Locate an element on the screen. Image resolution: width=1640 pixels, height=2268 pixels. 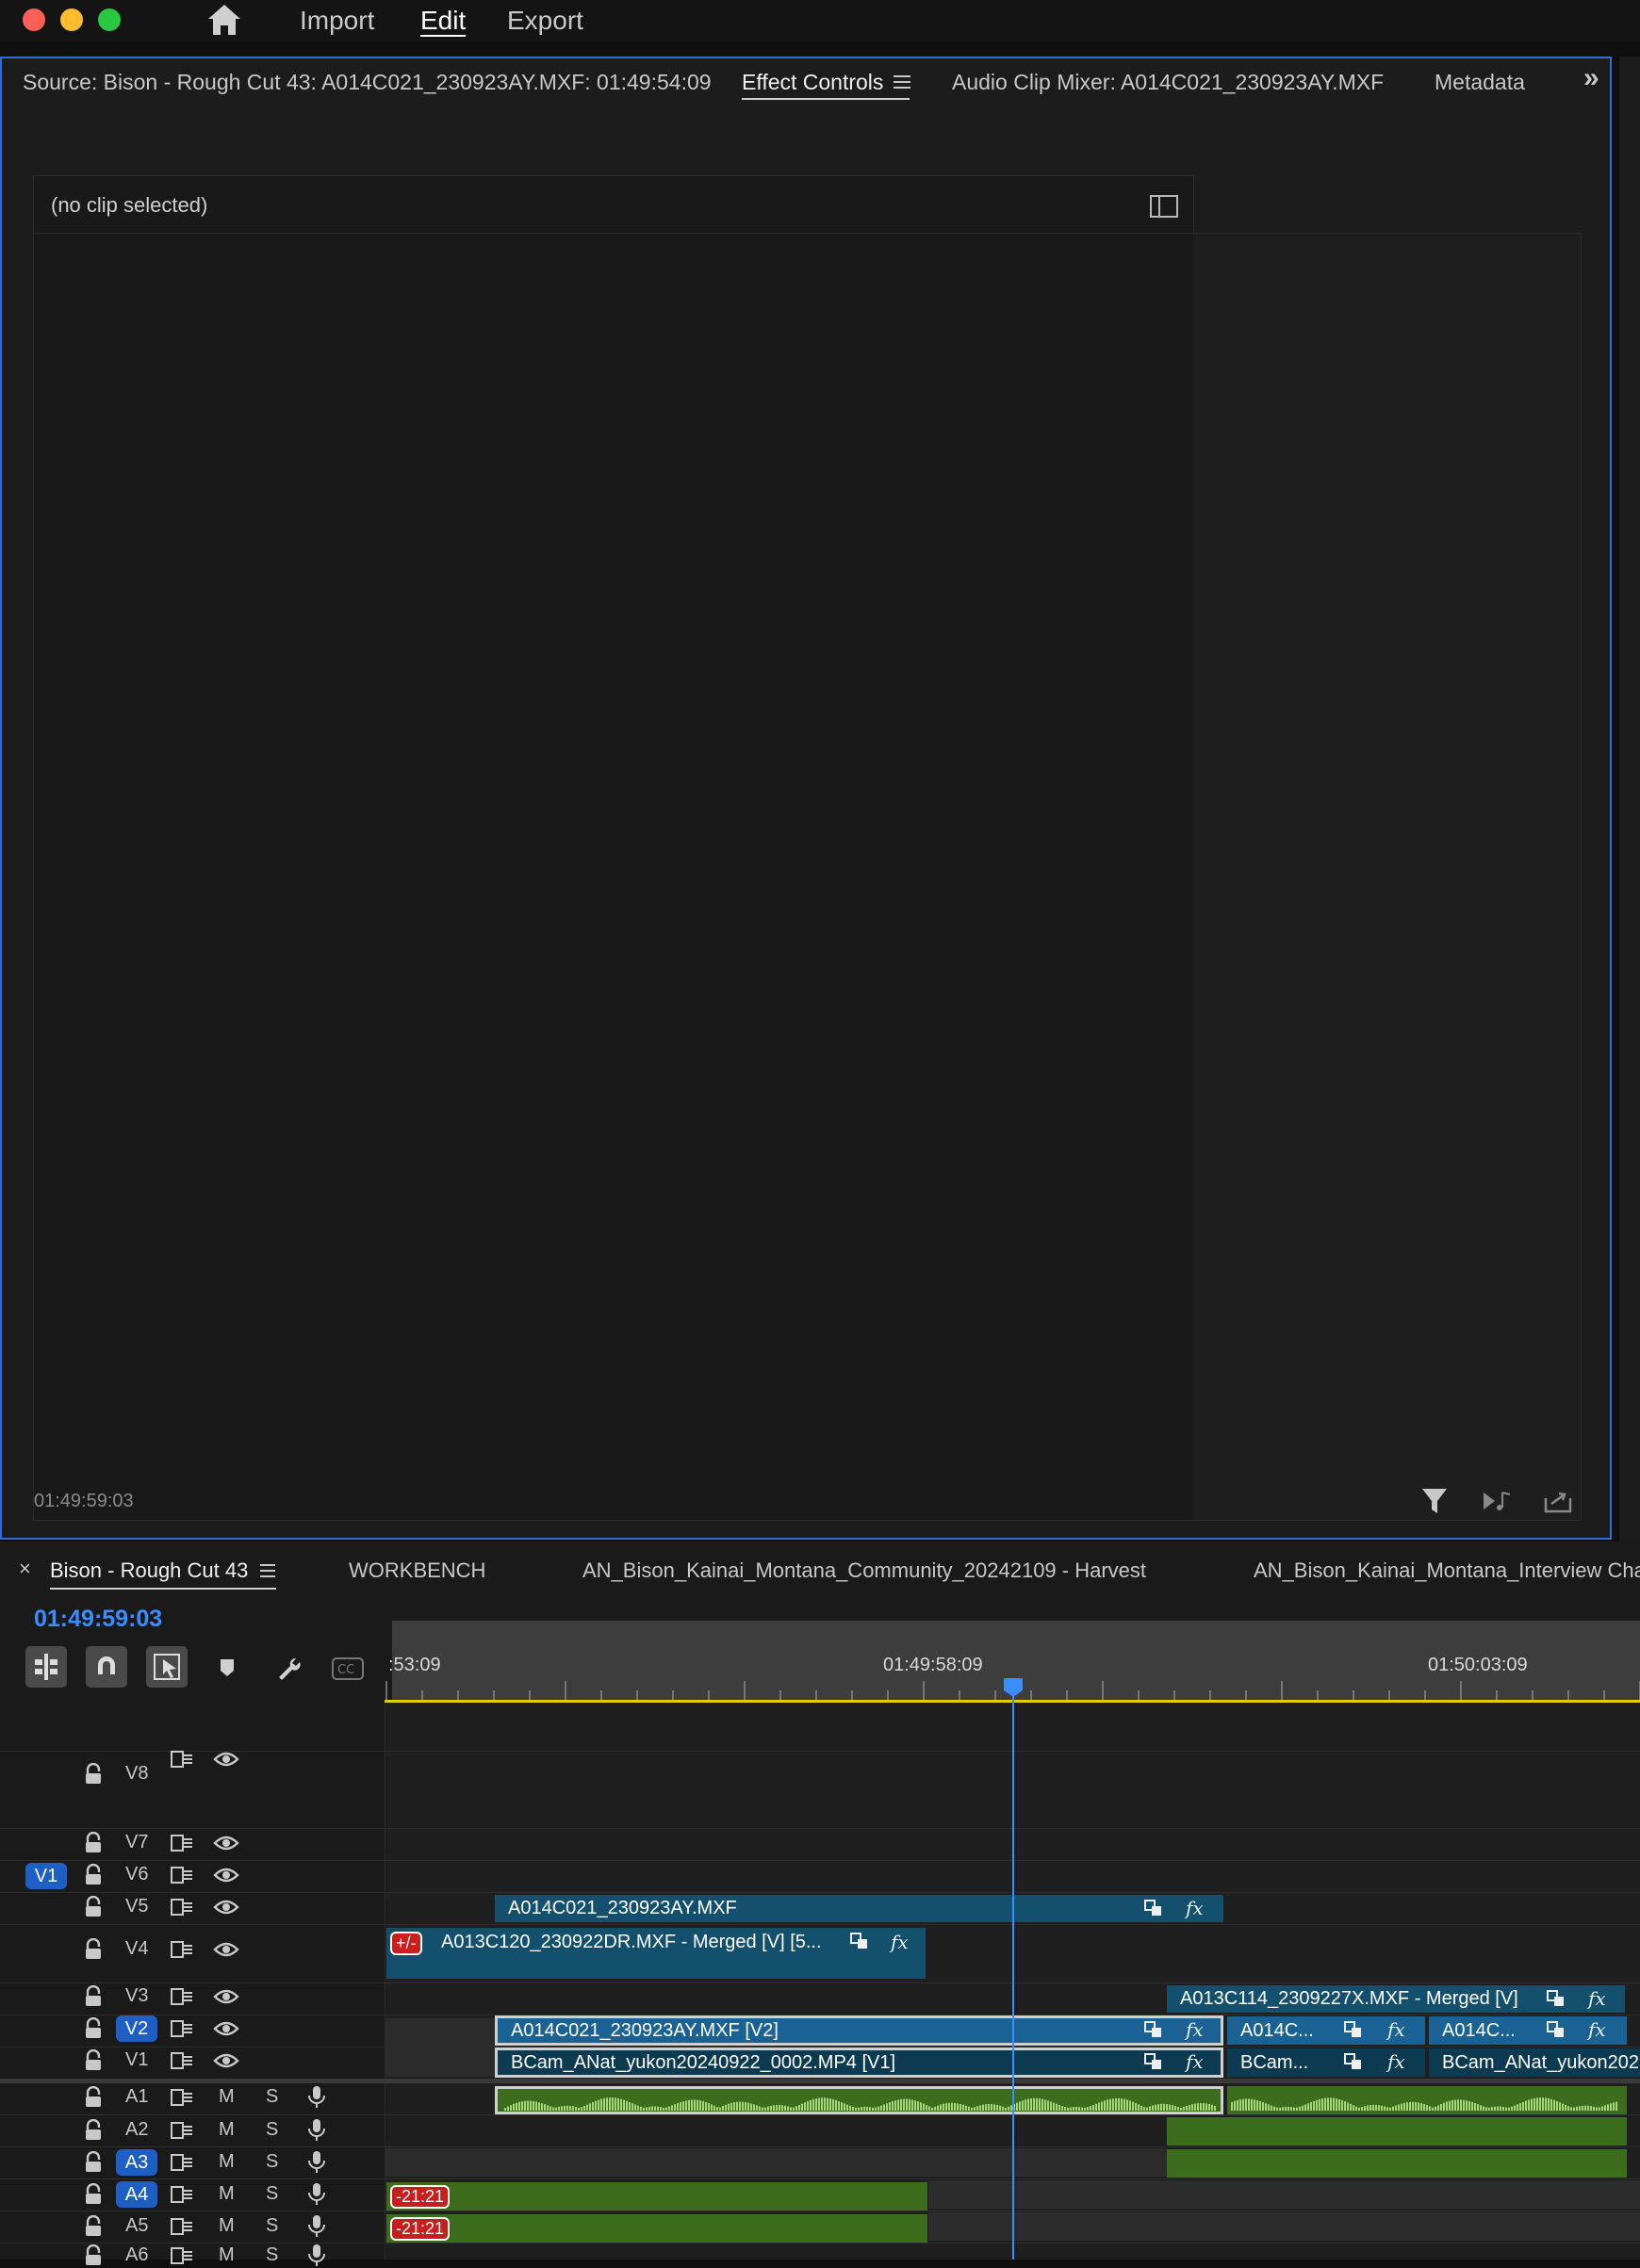
captions-icon: CC is located at coordinates (348, 1668).